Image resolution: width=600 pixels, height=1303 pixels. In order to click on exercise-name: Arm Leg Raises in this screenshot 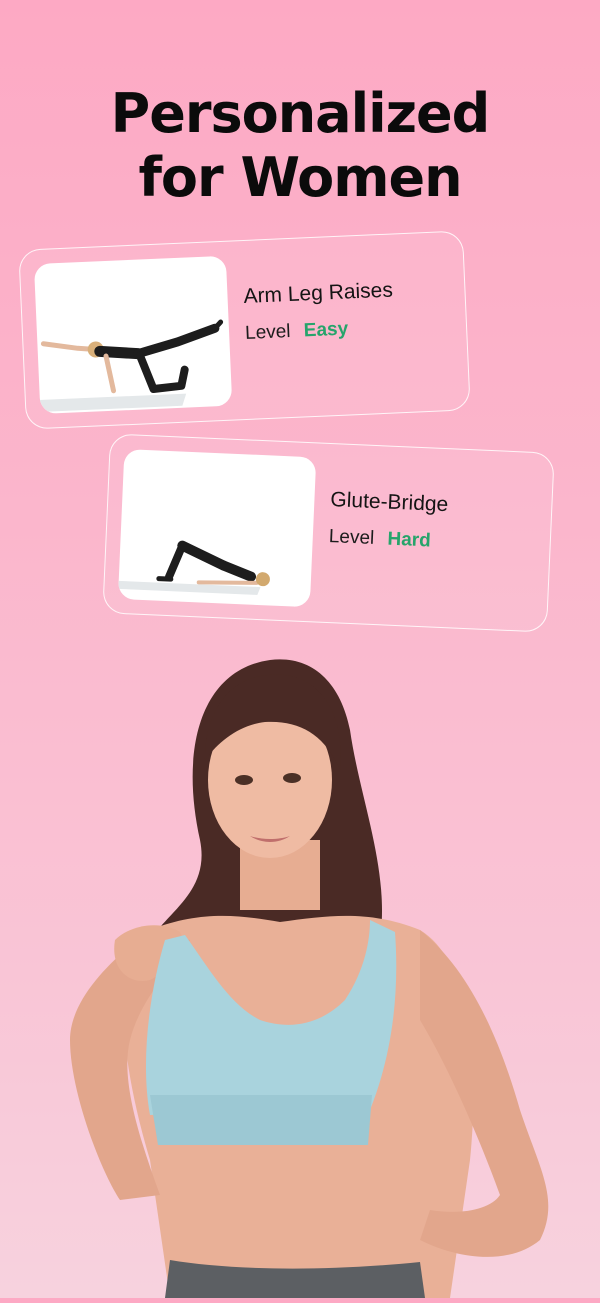, I will do `click(318, 293)`.